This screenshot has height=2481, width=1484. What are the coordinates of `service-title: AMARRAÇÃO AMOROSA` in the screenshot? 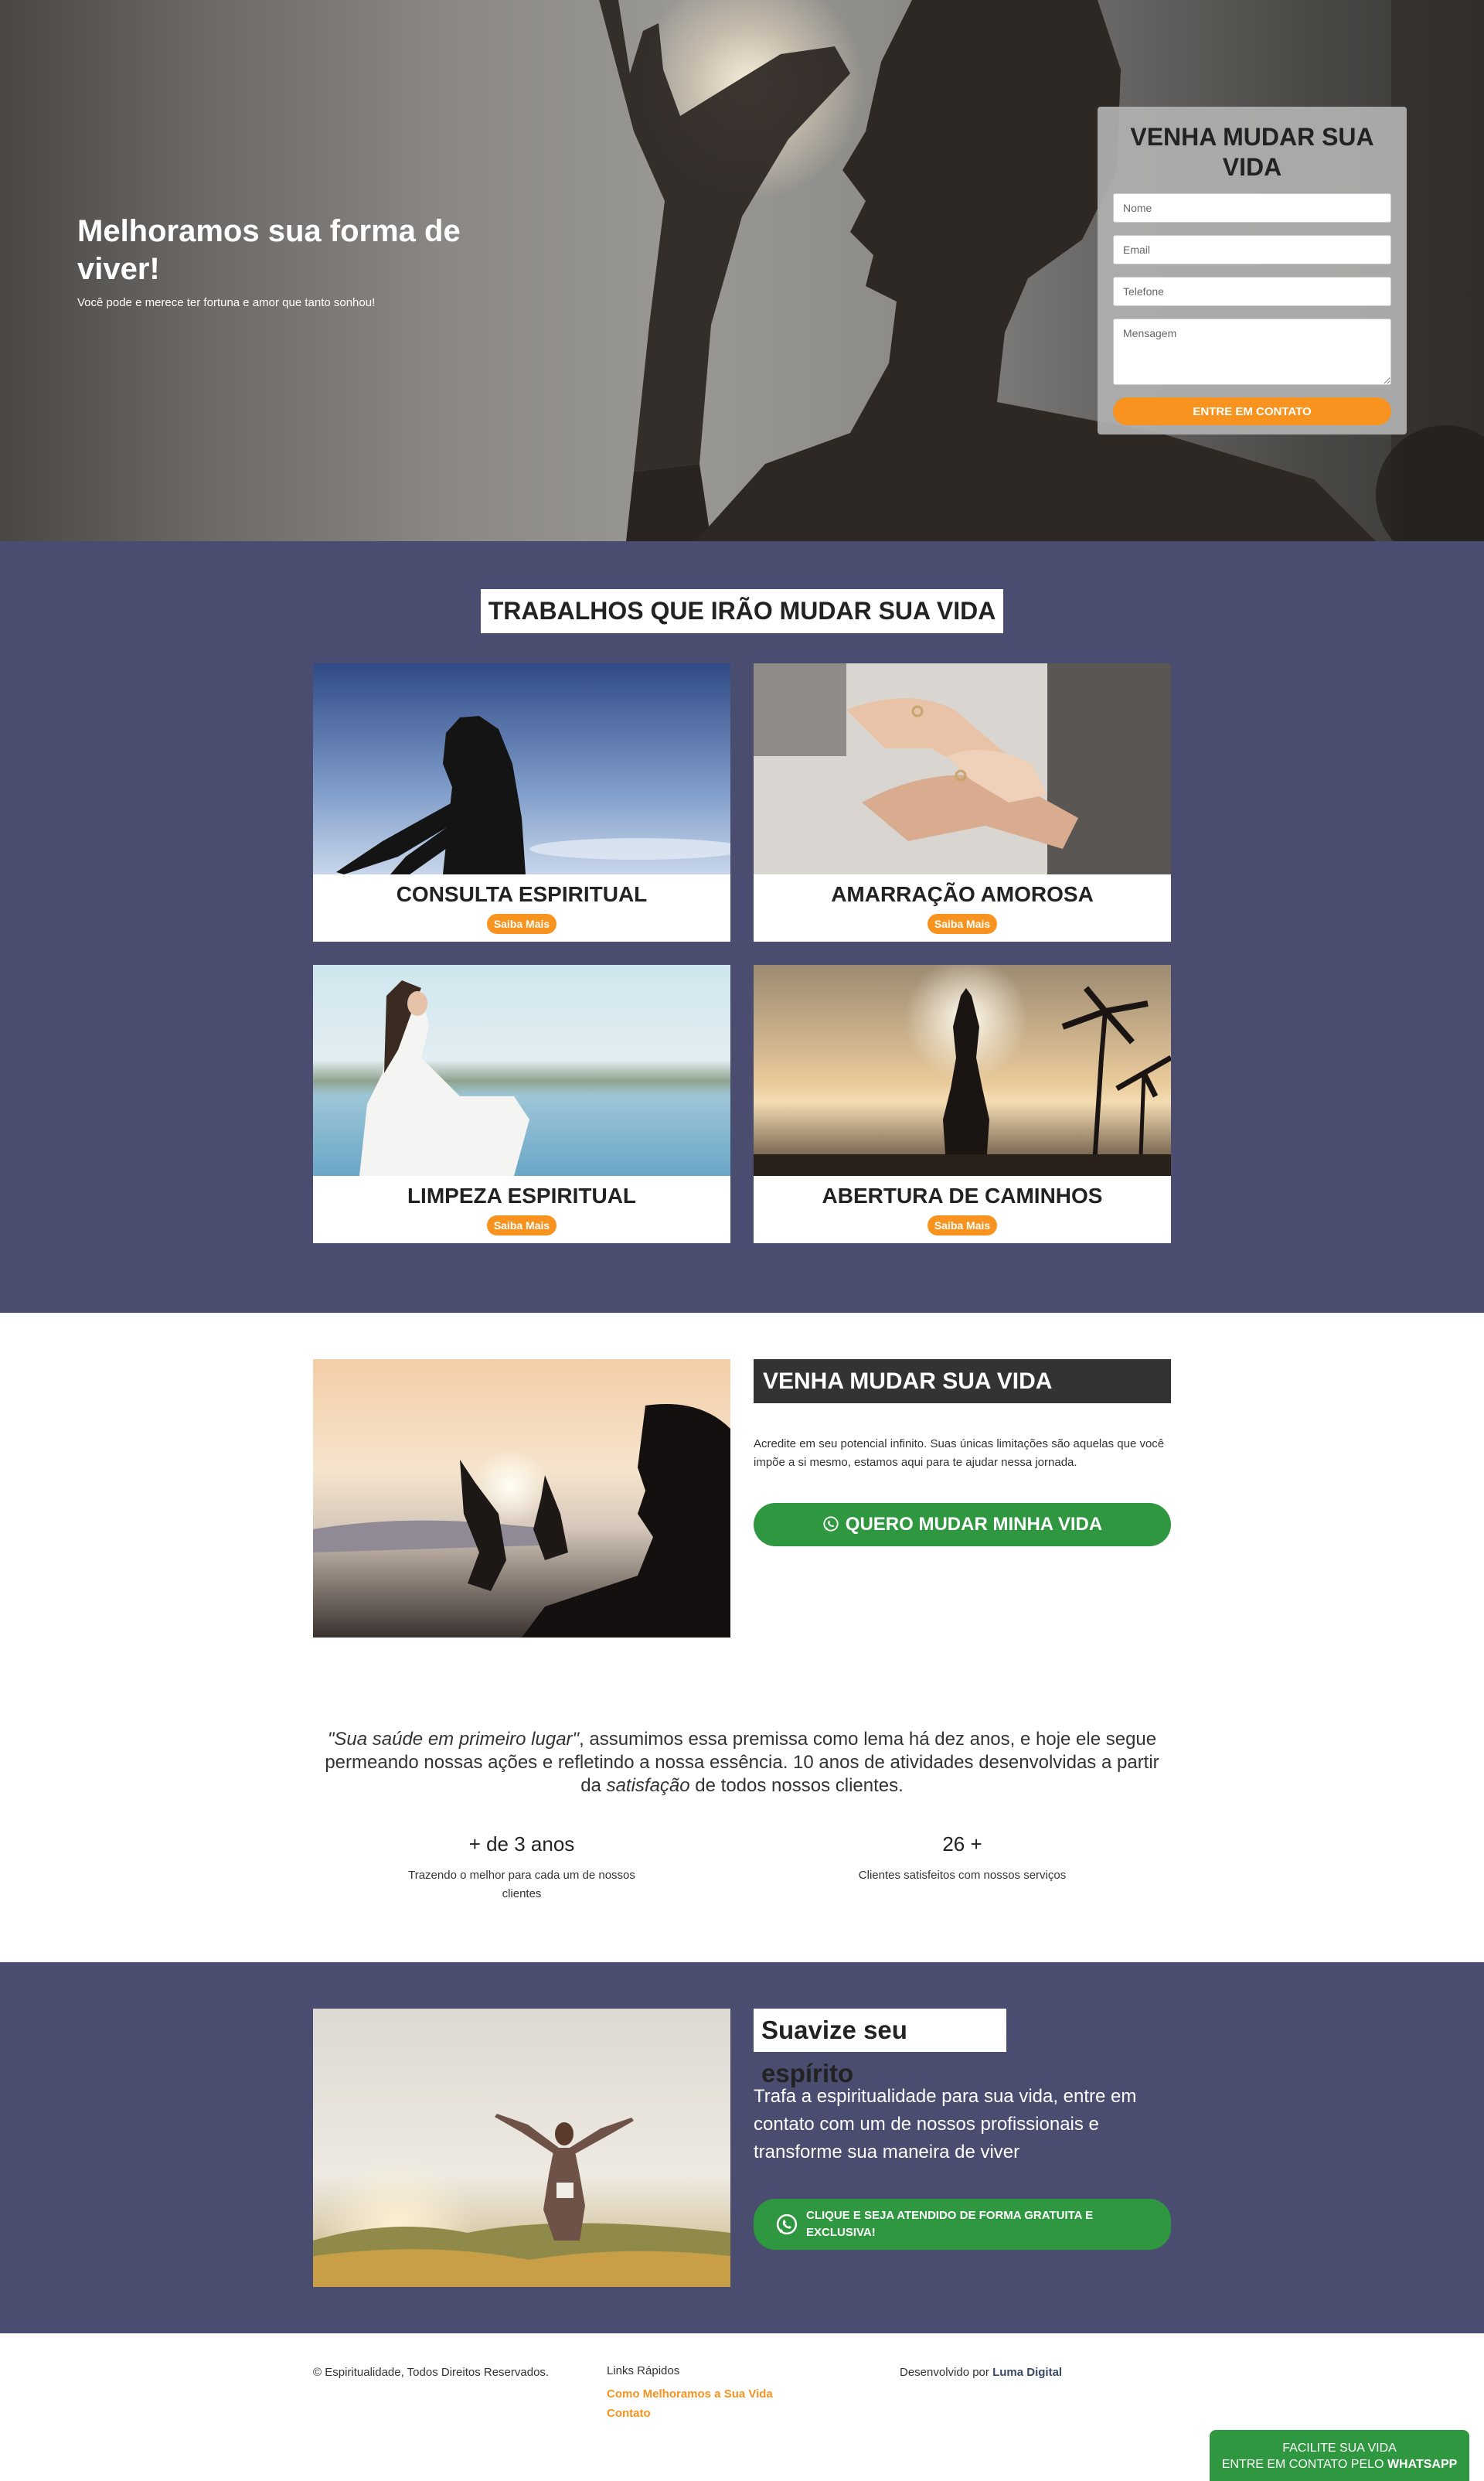 It's located at (962, 894).